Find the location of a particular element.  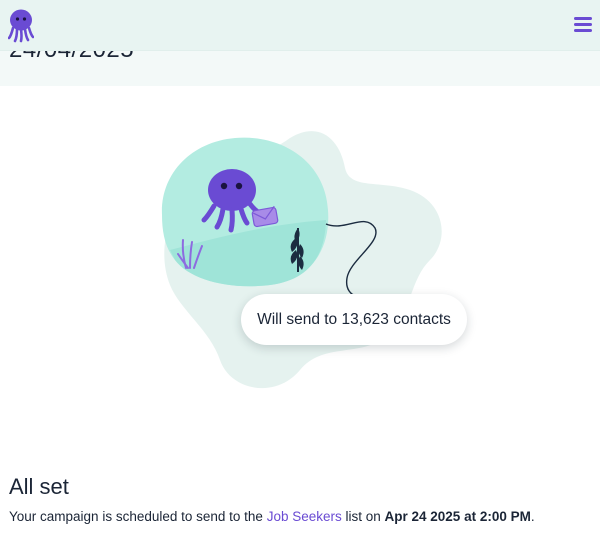

hamburger-menu-icon is located at coordinates (583, 24).